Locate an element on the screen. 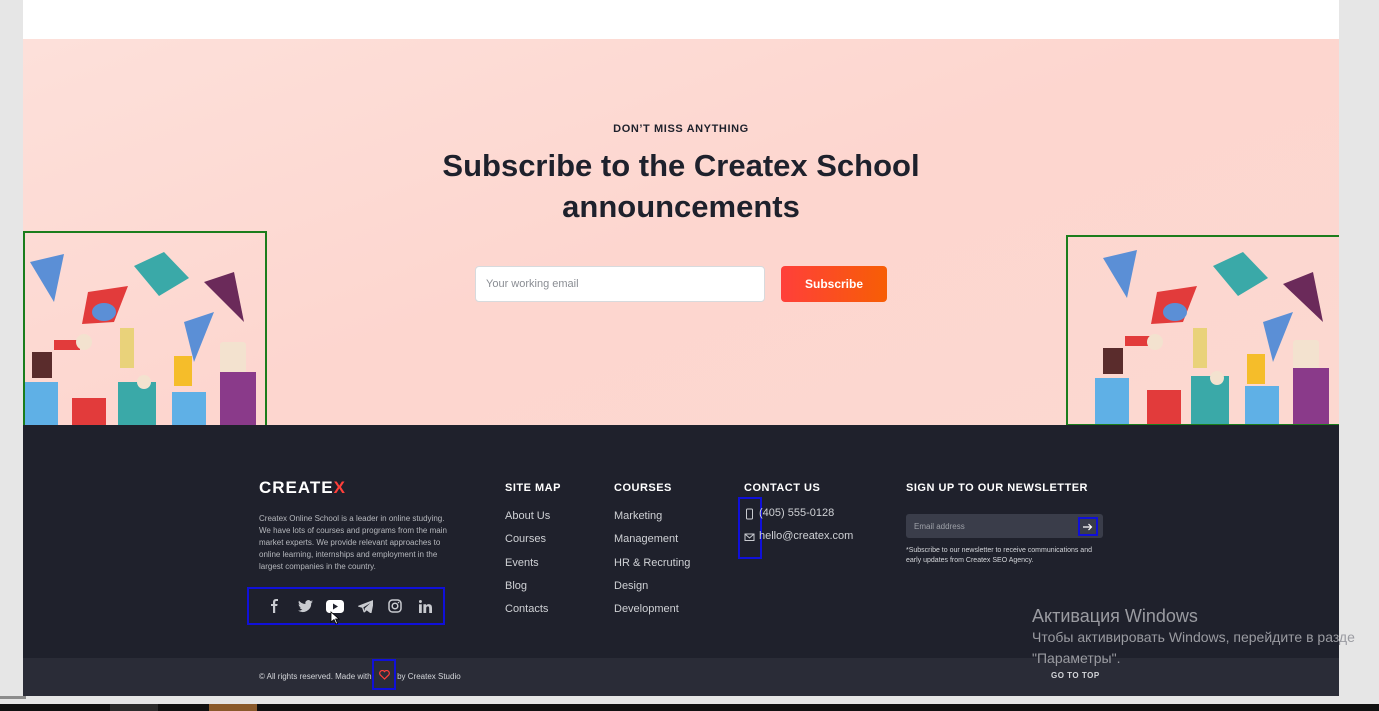  arrow-right-icon is located at coordinates (1088, 526).